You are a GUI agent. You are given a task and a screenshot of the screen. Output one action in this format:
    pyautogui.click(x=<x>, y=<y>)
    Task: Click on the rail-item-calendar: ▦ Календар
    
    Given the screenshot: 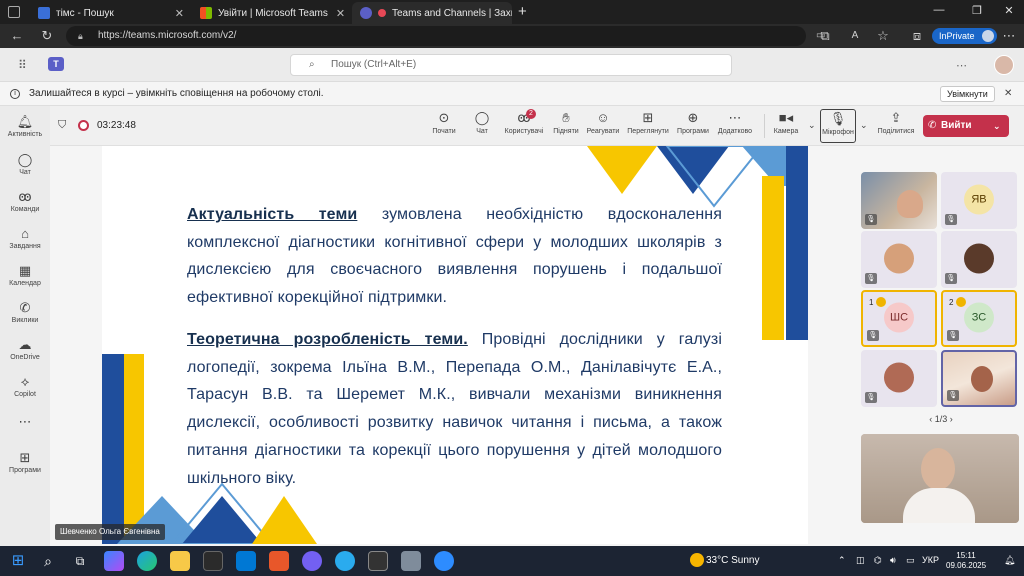 What is the action you would take?
    pyautogui.click(x=25, y=277)
    